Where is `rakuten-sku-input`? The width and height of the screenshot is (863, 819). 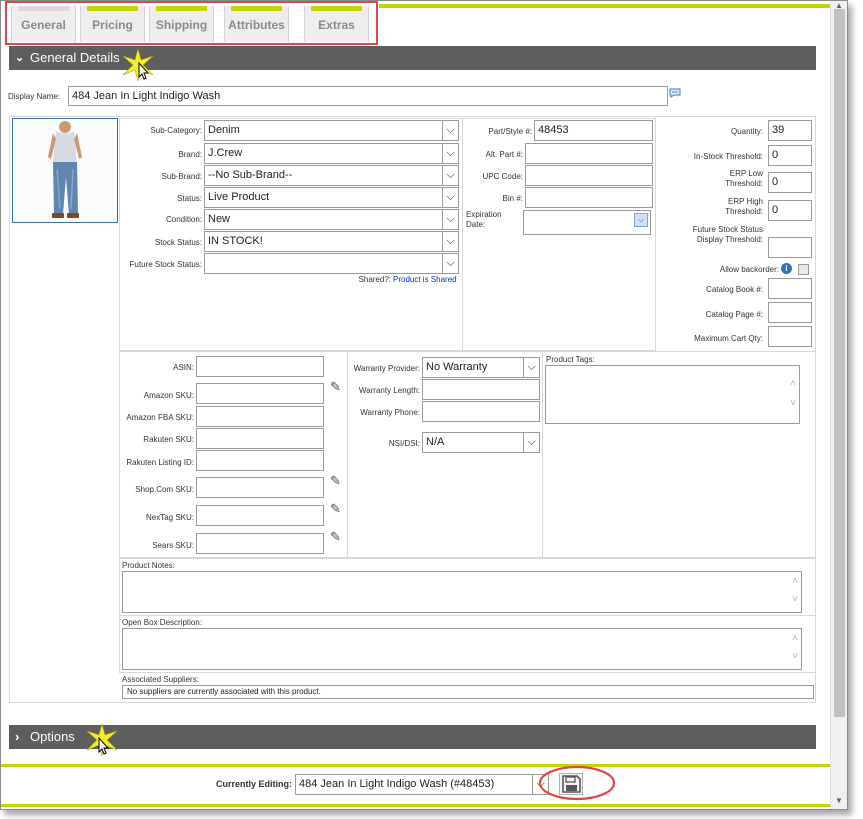 rakuten-sku-input is located at coordinates (260, 438).